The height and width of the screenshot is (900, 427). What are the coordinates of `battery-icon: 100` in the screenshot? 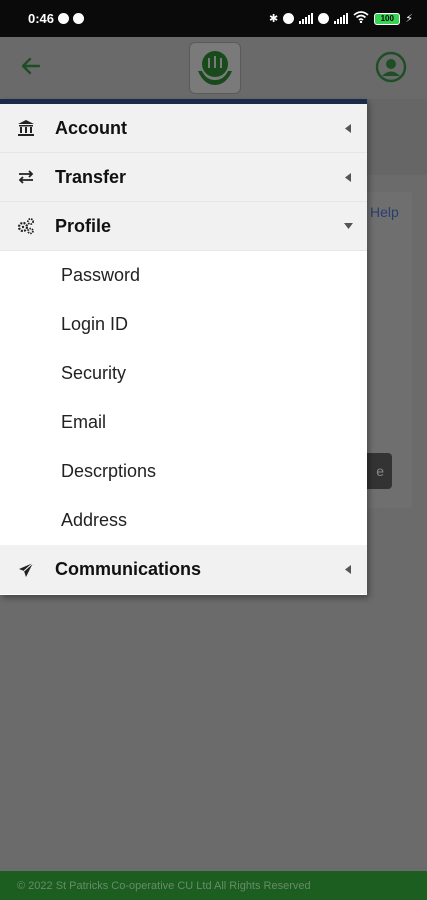 It's located at (387, 18).